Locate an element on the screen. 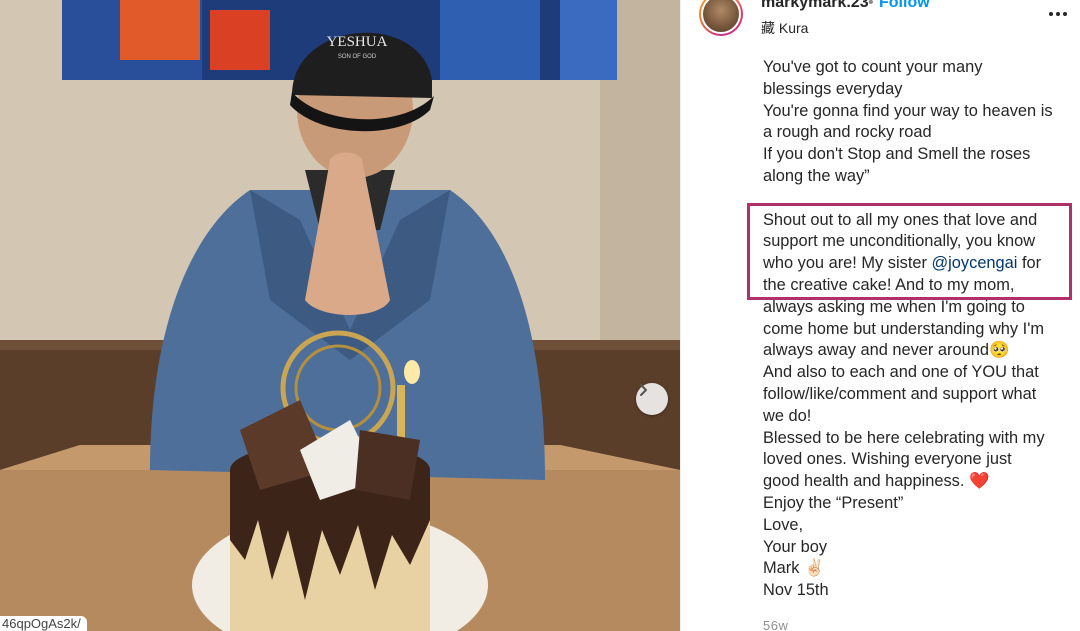  avatar is located at coordinates (721, 18).